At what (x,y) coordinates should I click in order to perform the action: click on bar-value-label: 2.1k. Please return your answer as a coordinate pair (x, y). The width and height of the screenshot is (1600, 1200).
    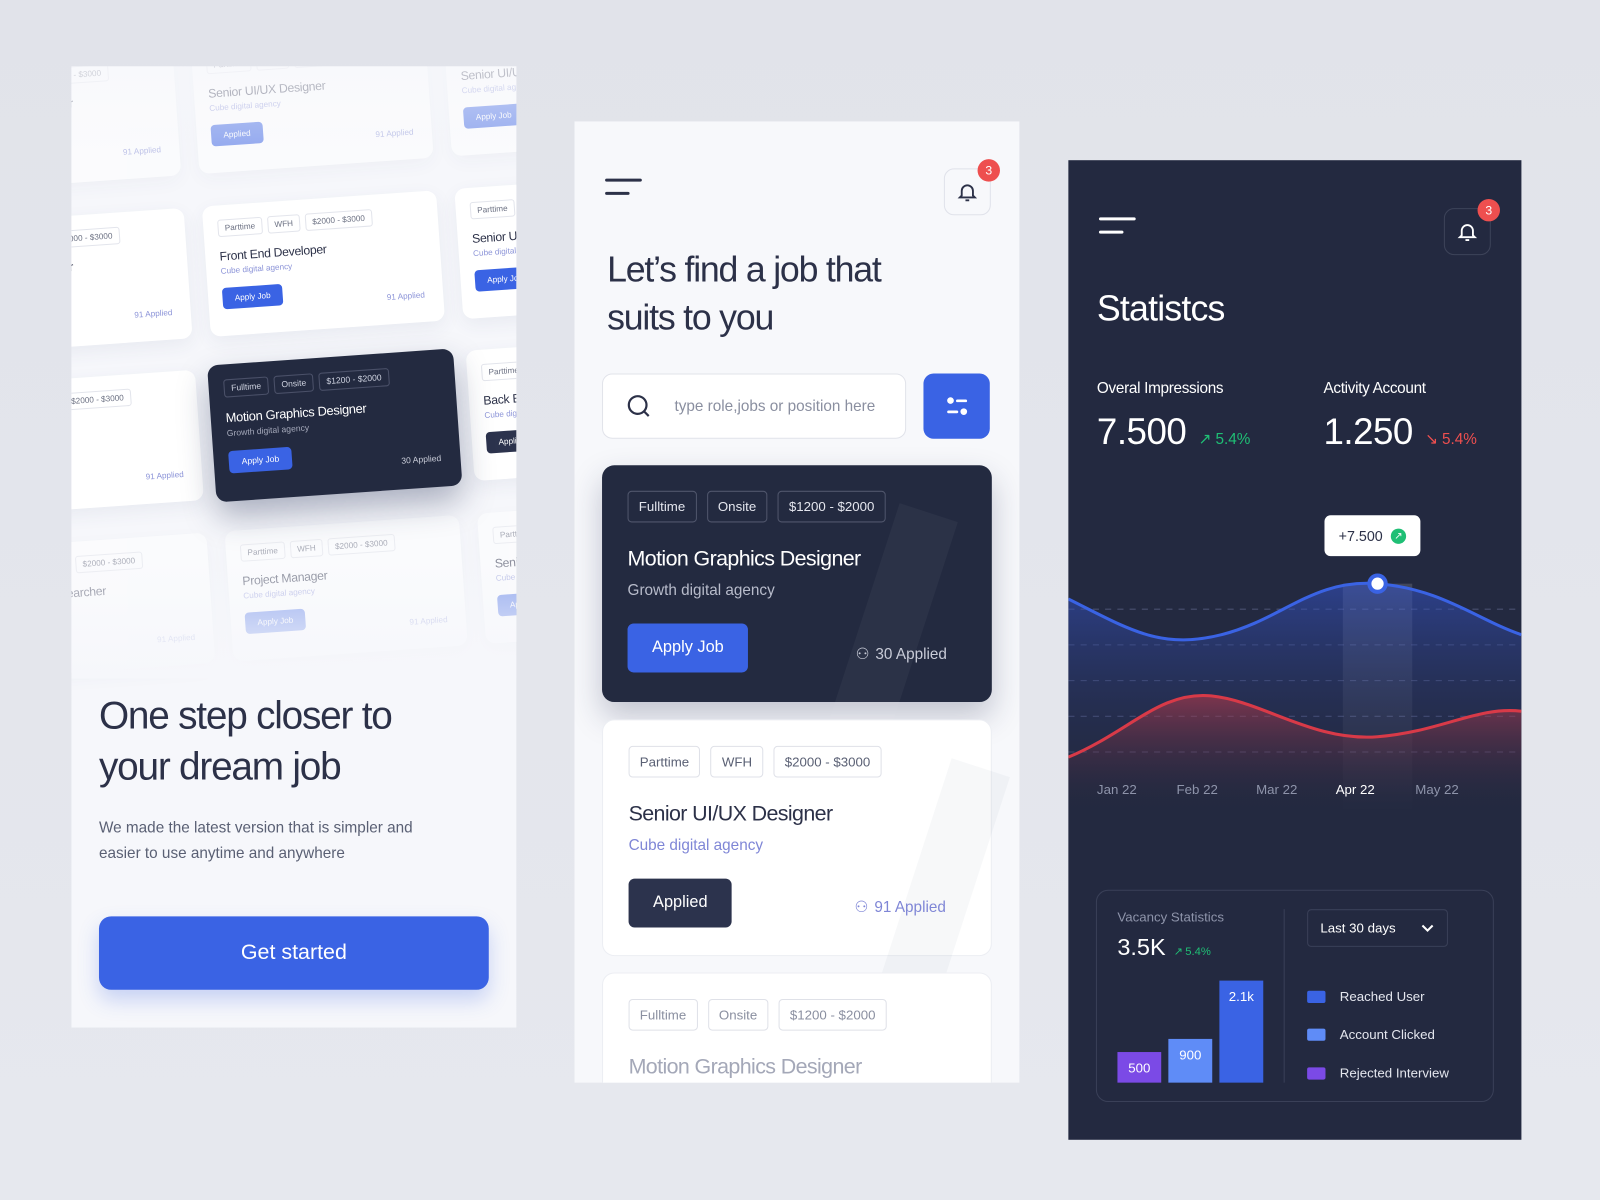
    Looking at the image, I should click on (1241, 996).